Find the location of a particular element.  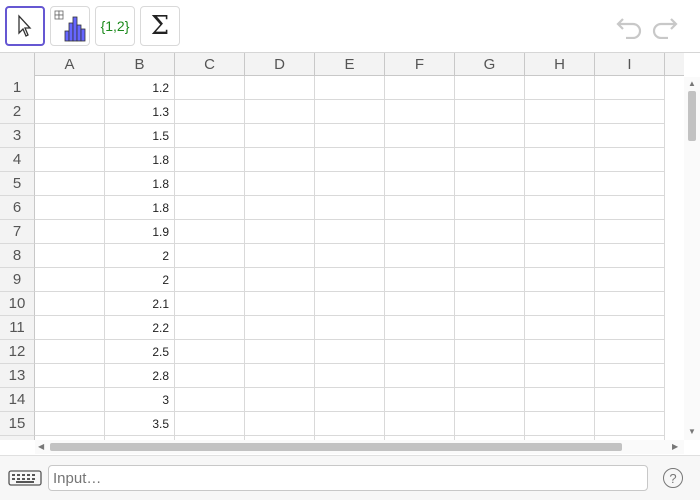

cell-a6 is located at coordinates (70, 208).